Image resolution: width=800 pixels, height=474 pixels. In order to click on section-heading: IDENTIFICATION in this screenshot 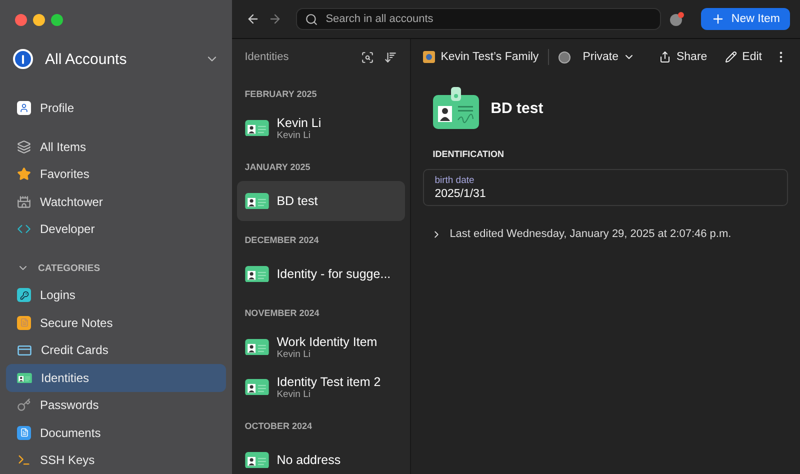, I will do `click(469, 154)`.